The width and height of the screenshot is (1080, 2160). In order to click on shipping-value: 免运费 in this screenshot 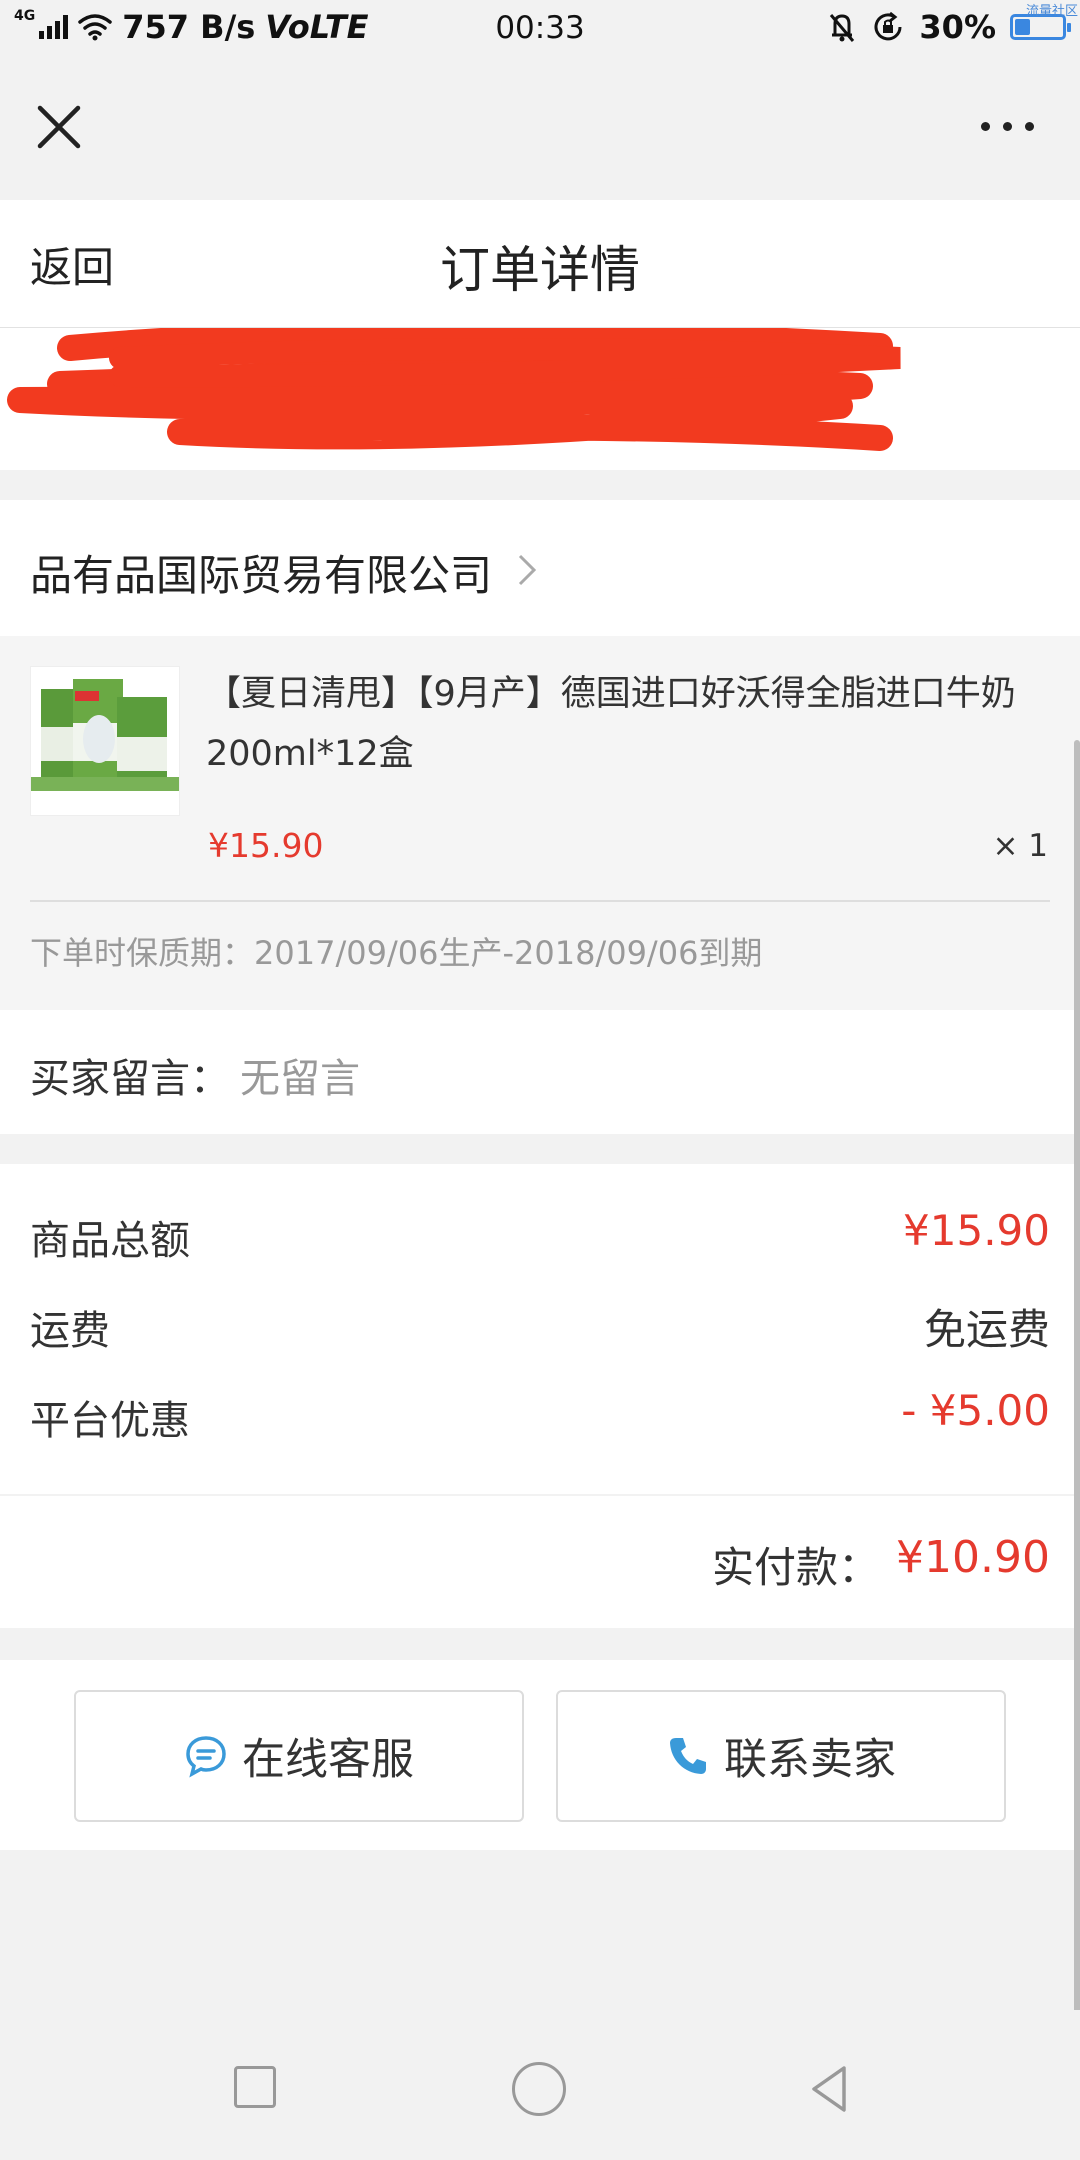, I will do `click(986, 1329)`.